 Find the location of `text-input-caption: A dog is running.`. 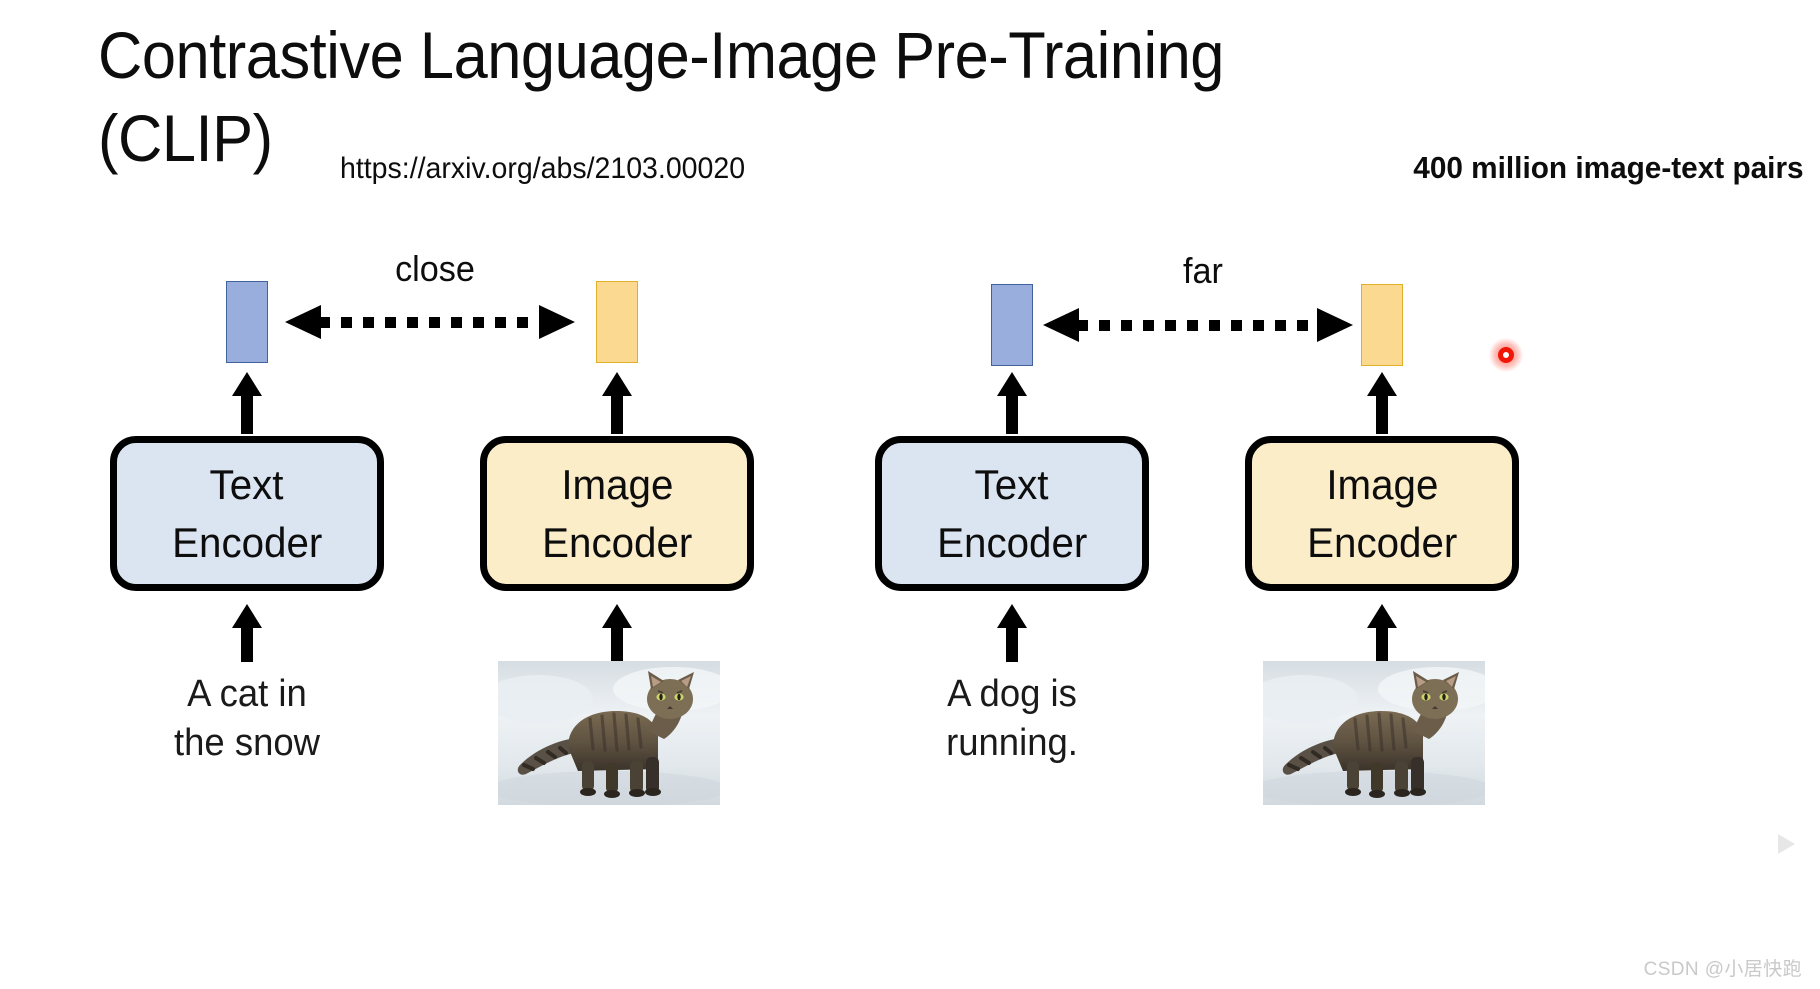

text-input-caption: A dog is running. is located at coordinates (1012, 718).